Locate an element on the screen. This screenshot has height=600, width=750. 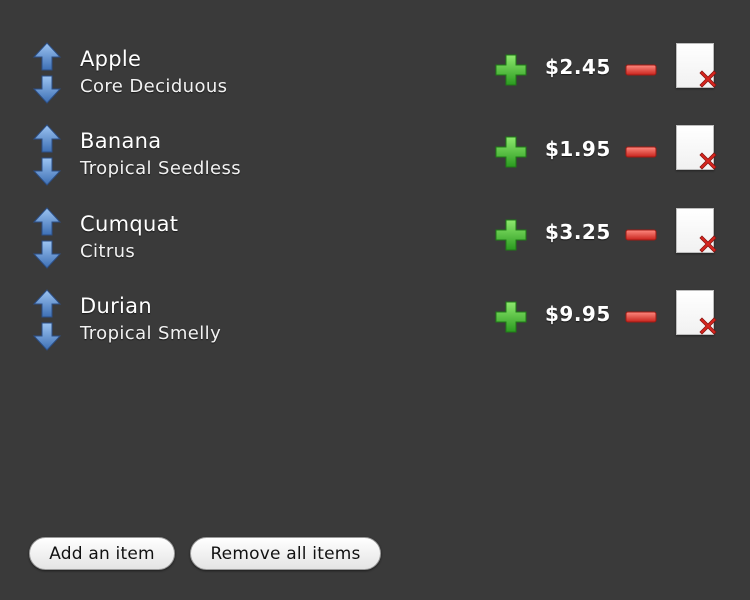
list-item: Banana Tropical Seedless $1.95 is located at coordinates (375, 163).